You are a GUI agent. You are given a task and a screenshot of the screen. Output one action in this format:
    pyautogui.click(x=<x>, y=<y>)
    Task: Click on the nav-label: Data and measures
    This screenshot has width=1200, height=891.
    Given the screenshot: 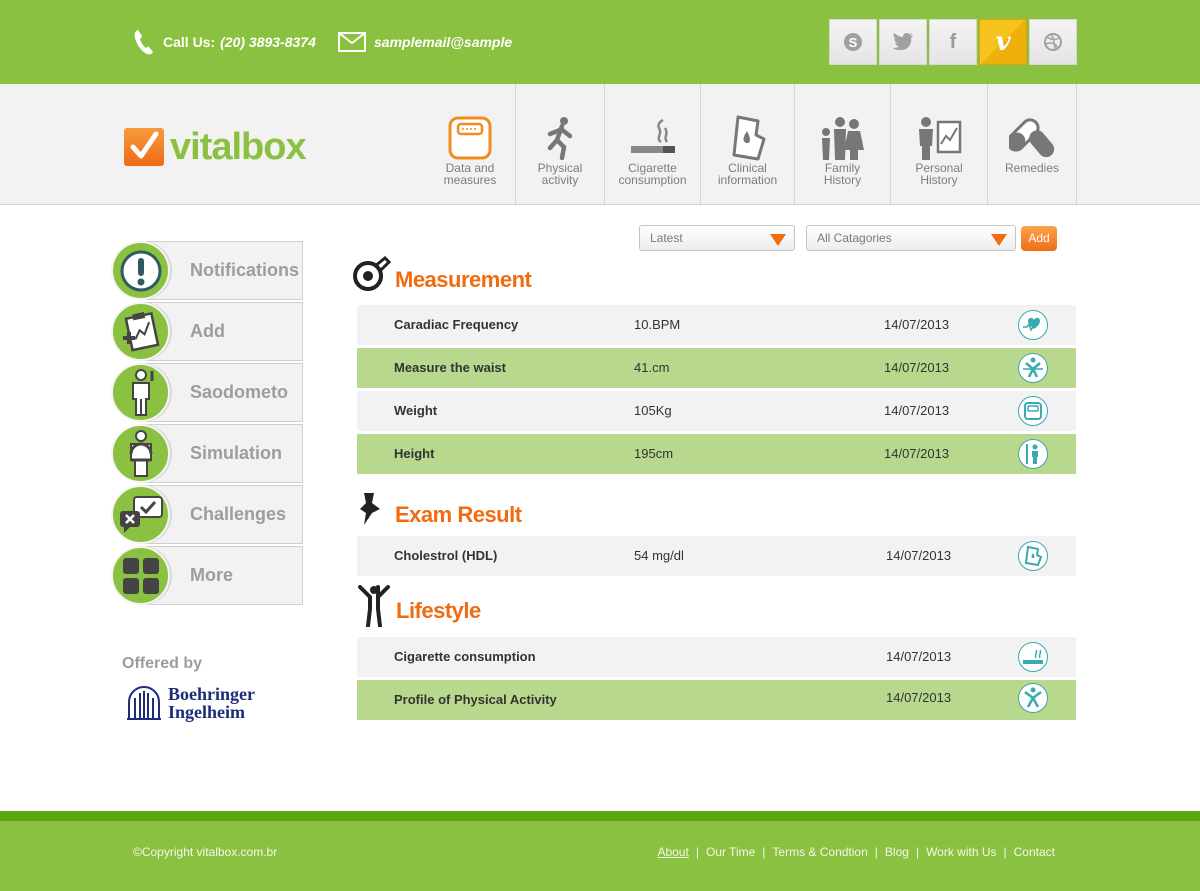 What is the action you would take?
    pyautogui.click(x=470, y=174)
    